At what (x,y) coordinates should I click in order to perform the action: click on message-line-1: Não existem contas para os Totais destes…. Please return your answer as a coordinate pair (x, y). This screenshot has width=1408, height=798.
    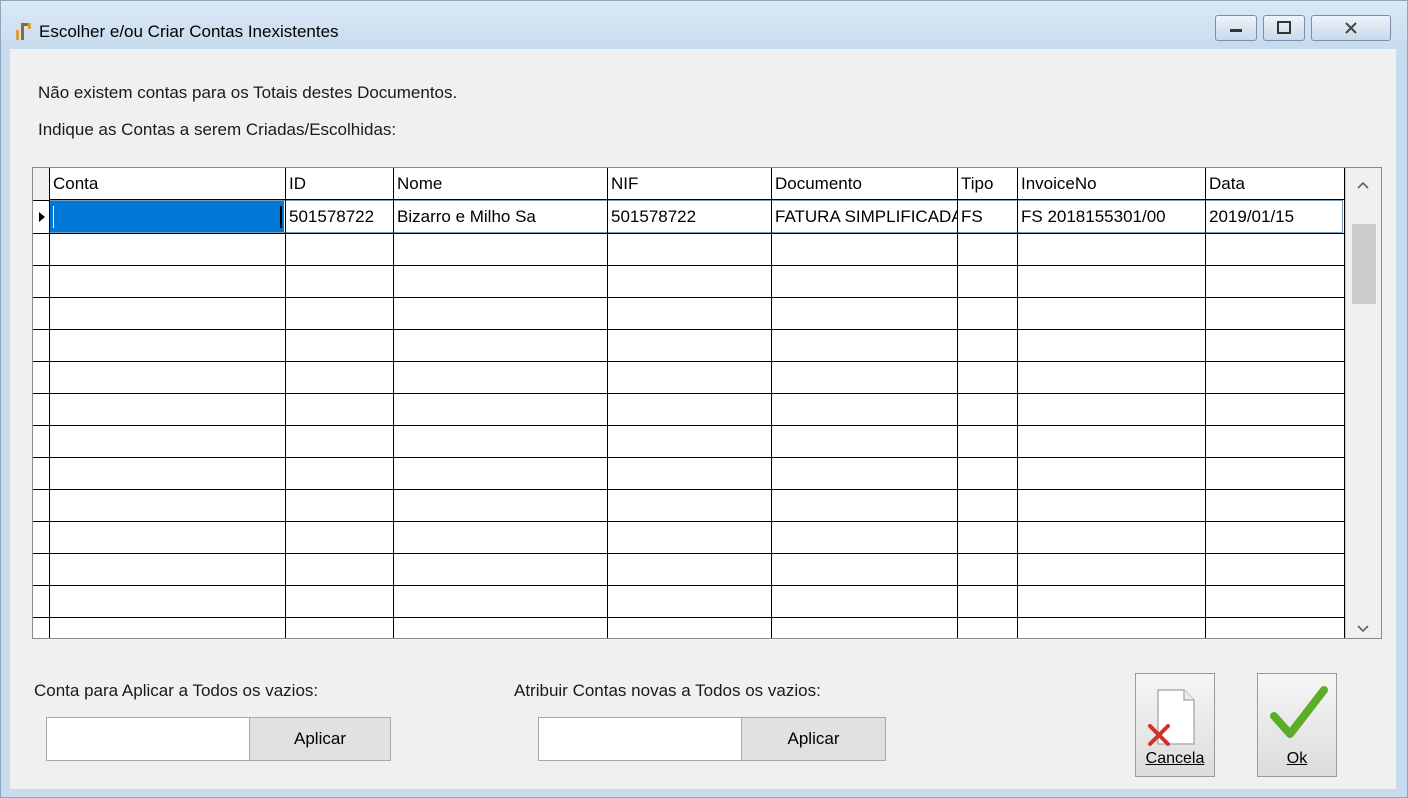
    Looking at the image, I should click on (248, 92).